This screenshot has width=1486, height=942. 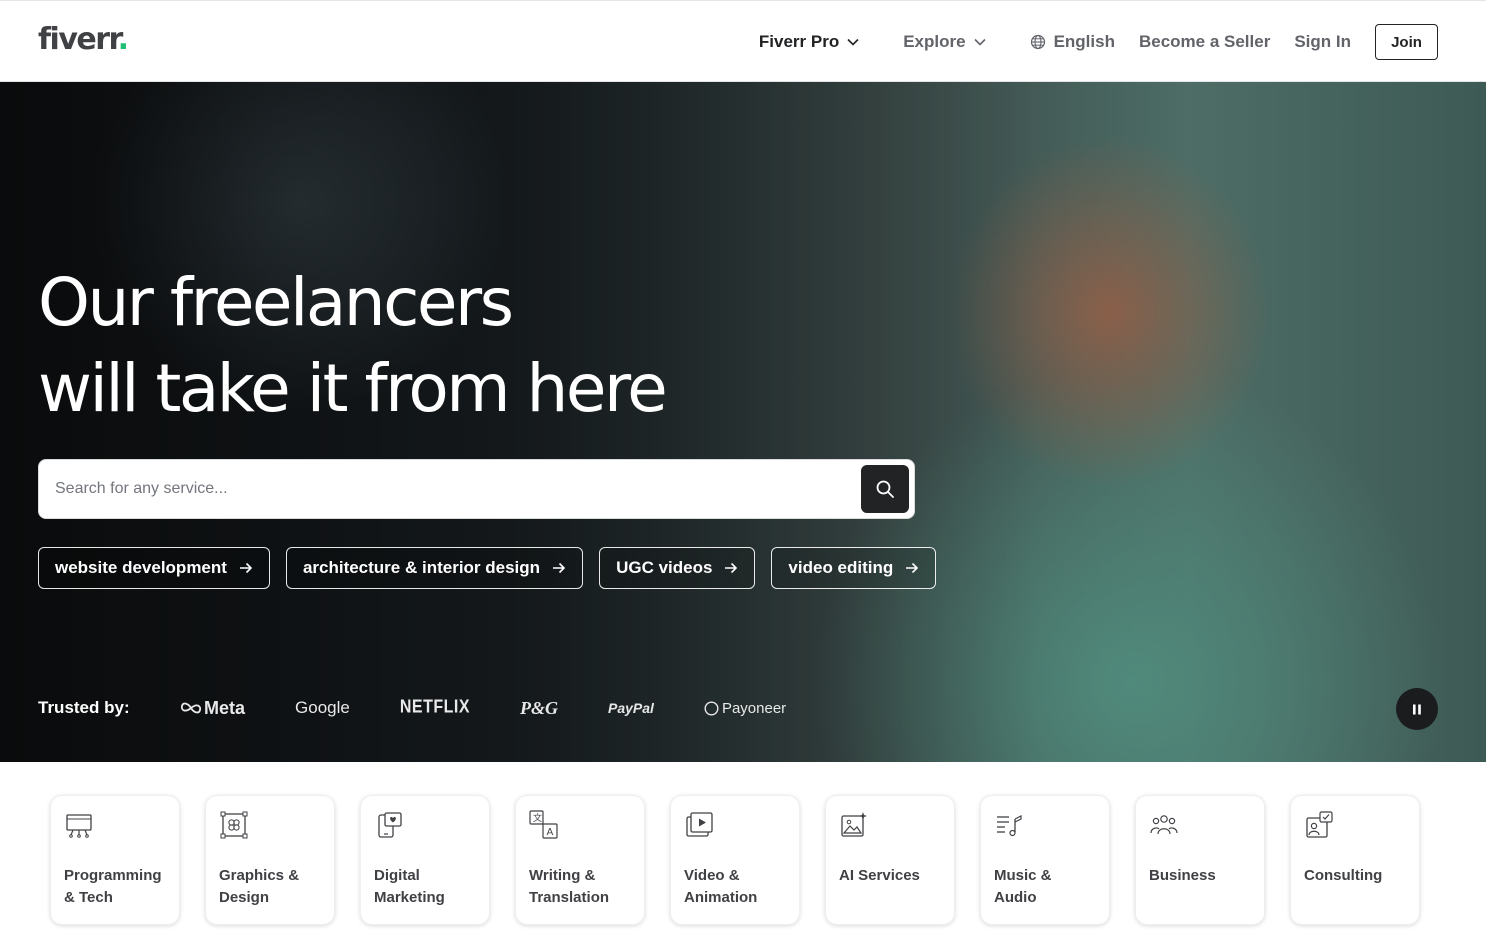 What do you see at coordinates (550, 832) in the screenshot?
I see `svg-text: A` at bounding box center [550, 832].